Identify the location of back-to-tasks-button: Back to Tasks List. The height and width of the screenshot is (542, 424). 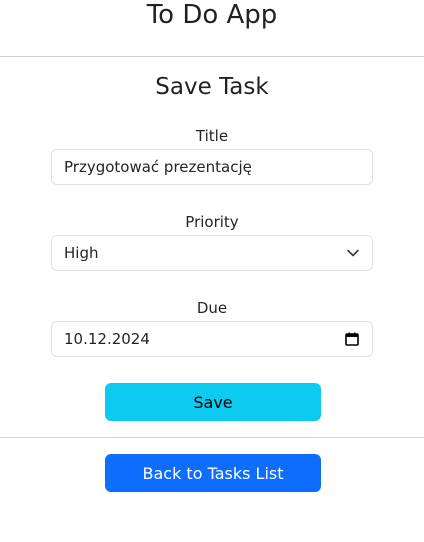
(213, 473).